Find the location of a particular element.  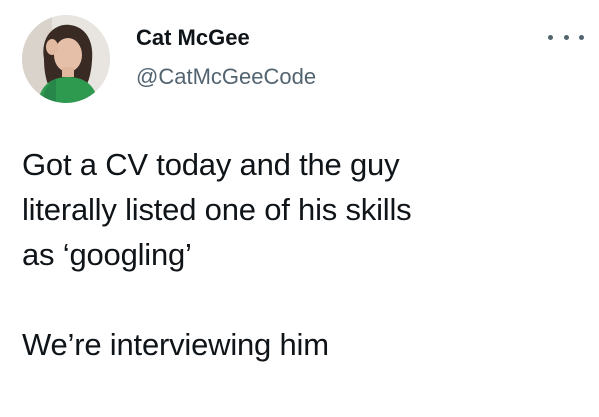

more-options-icon is located at coordinates (566, 37).